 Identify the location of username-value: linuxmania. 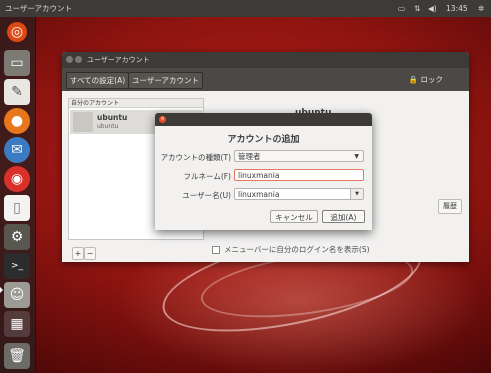
(259, 194).